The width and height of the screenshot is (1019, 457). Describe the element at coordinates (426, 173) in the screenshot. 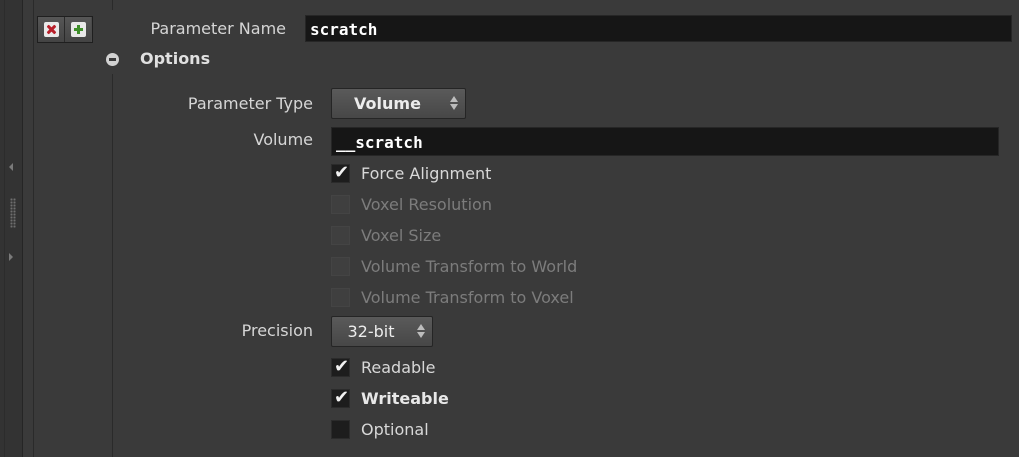

I see `force-alignment-label: Force Alignment` at that location.